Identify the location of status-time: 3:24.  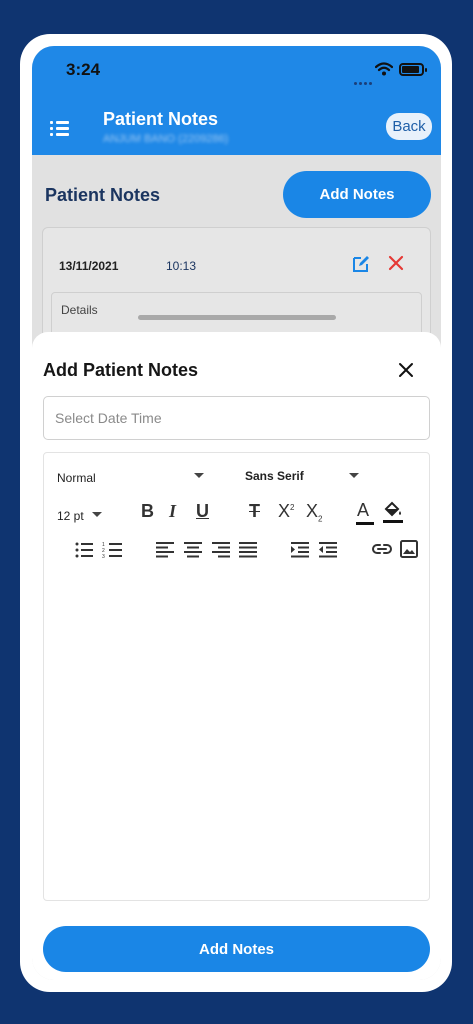
(83, 69).